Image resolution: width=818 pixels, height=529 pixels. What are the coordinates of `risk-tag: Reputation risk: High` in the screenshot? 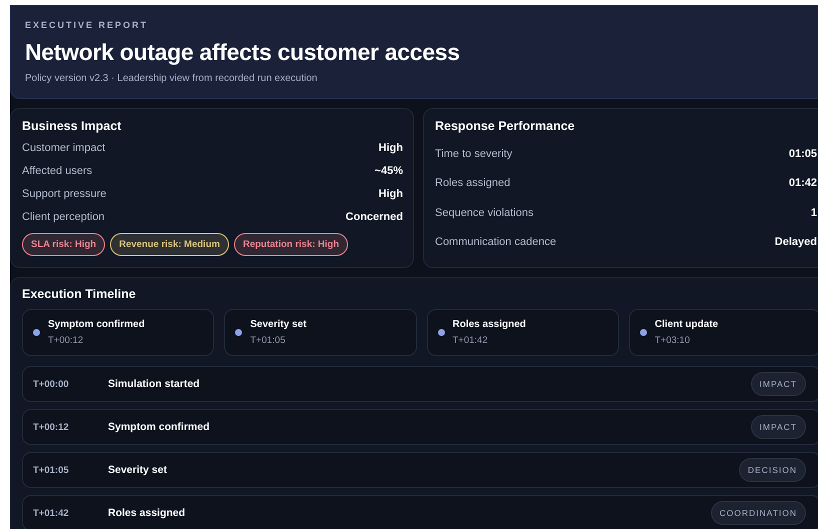 It's located at (291, 244).